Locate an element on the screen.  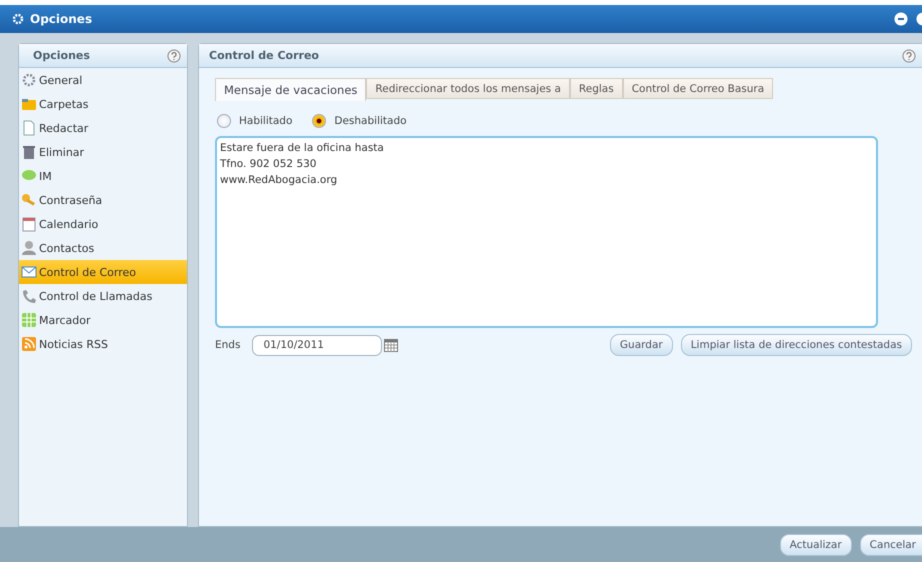
phone-icon is located at coordinates (29, 296).